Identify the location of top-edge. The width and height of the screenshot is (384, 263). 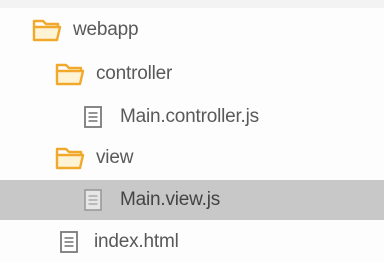
(192, 4).